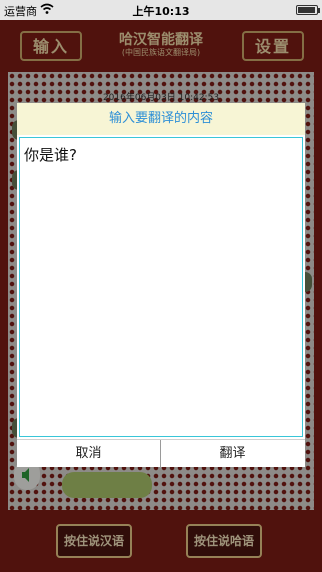  Describe the element at coordinates (89, 454) in the screenshot. I see `cancel-button: 取消` at that location.